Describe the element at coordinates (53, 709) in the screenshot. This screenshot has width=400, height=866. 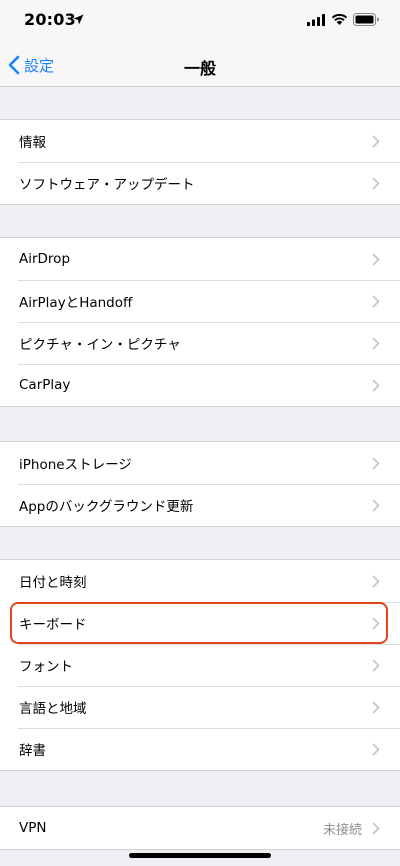
I see `row-label: 言語と地域` at that location.